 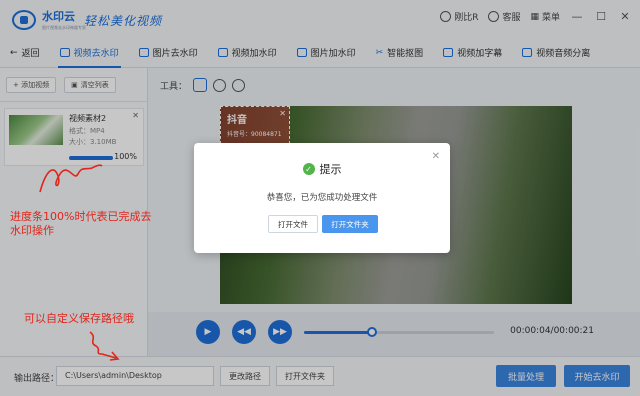 What do you see at coordinates (71, 178) in the screenshot?
I see `red-scribble` at bounding box center [71, 178].